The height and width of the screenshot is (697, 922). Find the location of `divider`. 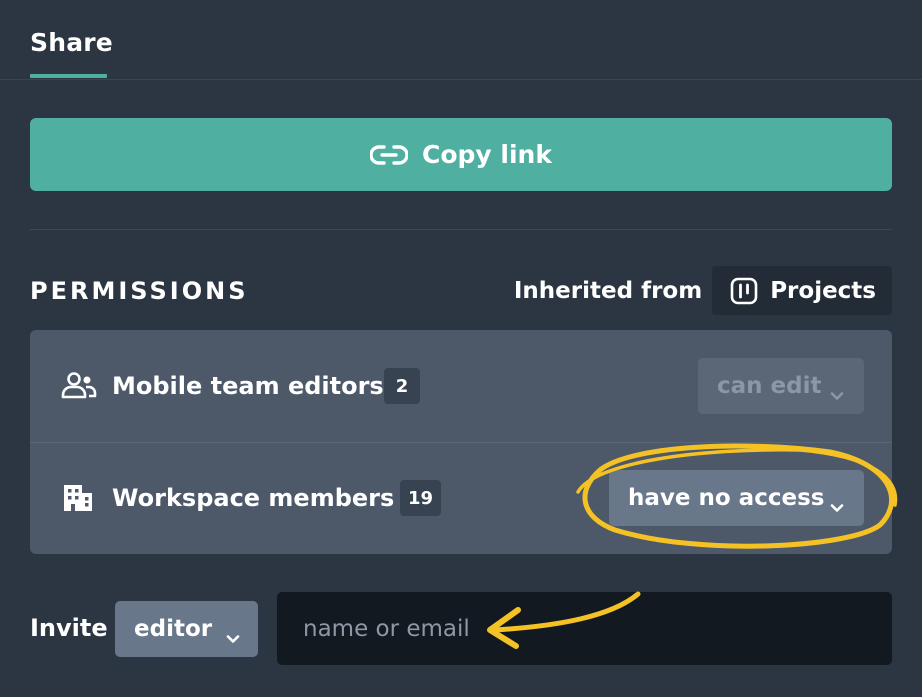

divider is located at coordinates (461, 229).